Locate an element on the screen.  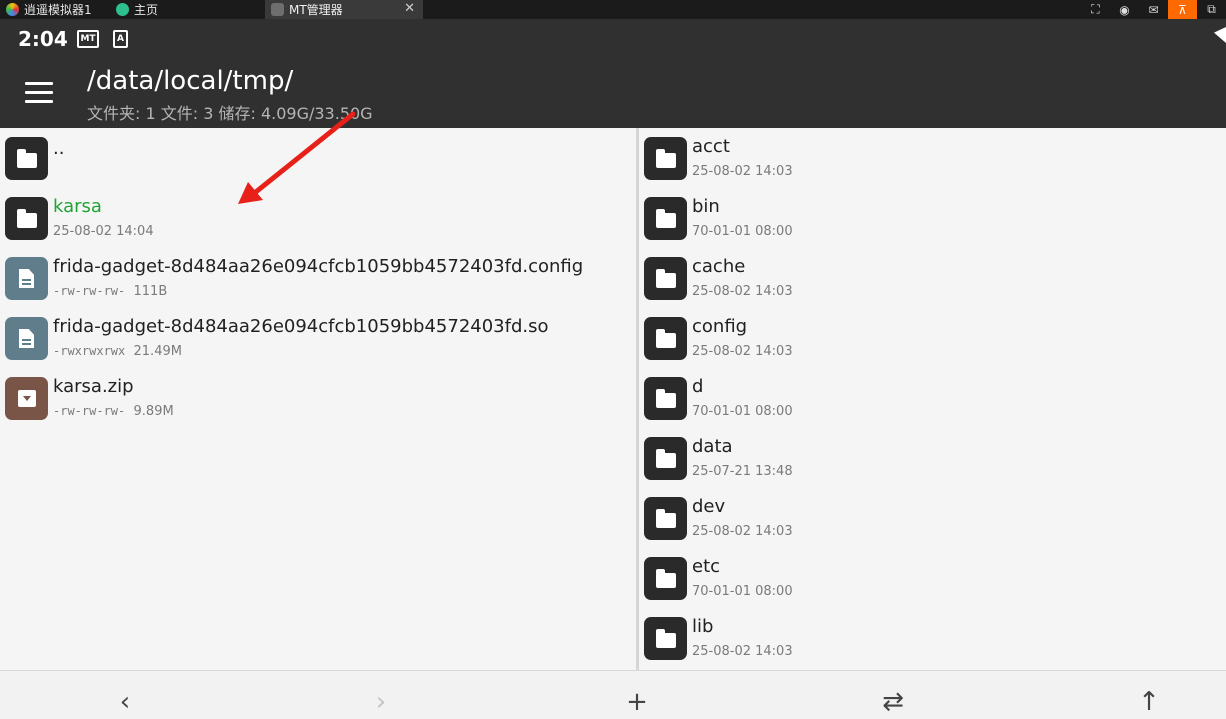
up-directory-icon: ↑ is located at coordinates (1149, 702).